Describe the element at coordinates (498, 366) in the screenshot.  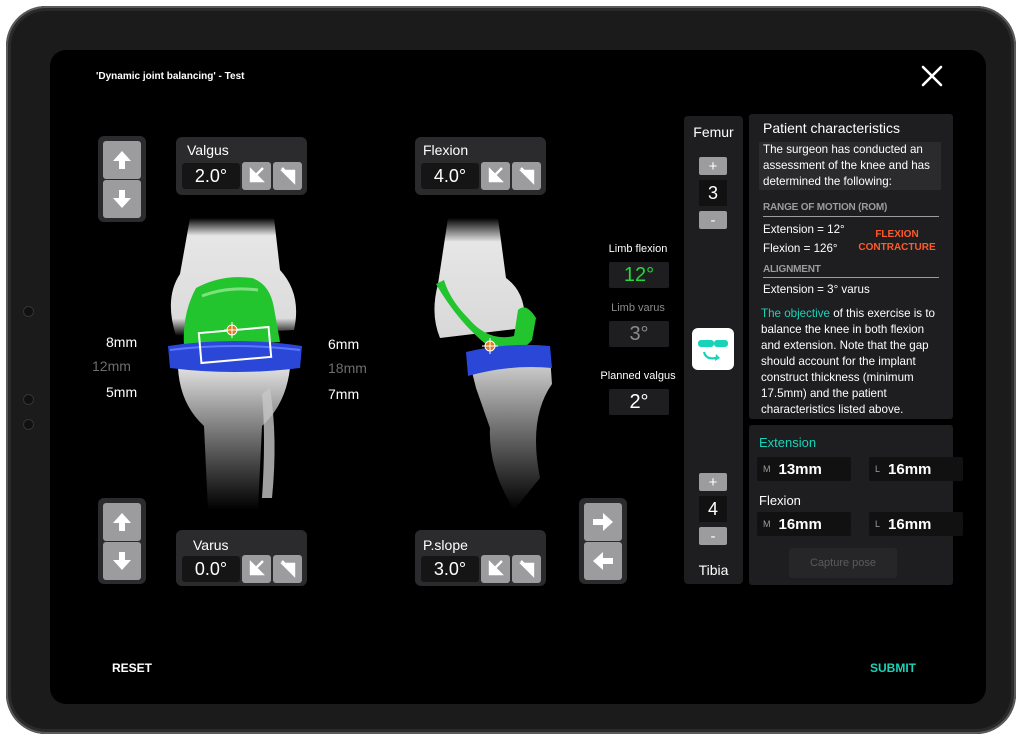
I see `knee-side-view` at that location.